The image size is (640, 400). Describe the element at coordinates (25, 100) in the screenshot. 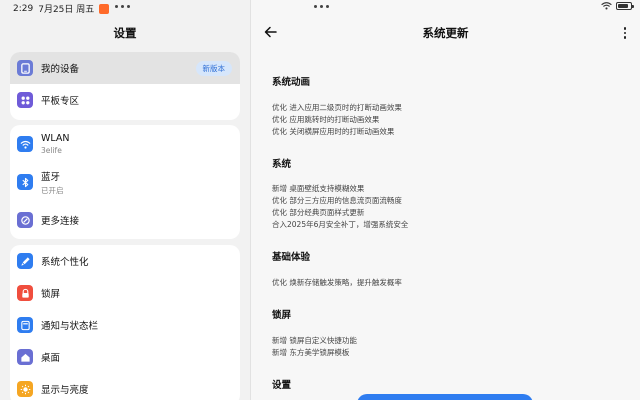

I see `grid-icon` at that location.